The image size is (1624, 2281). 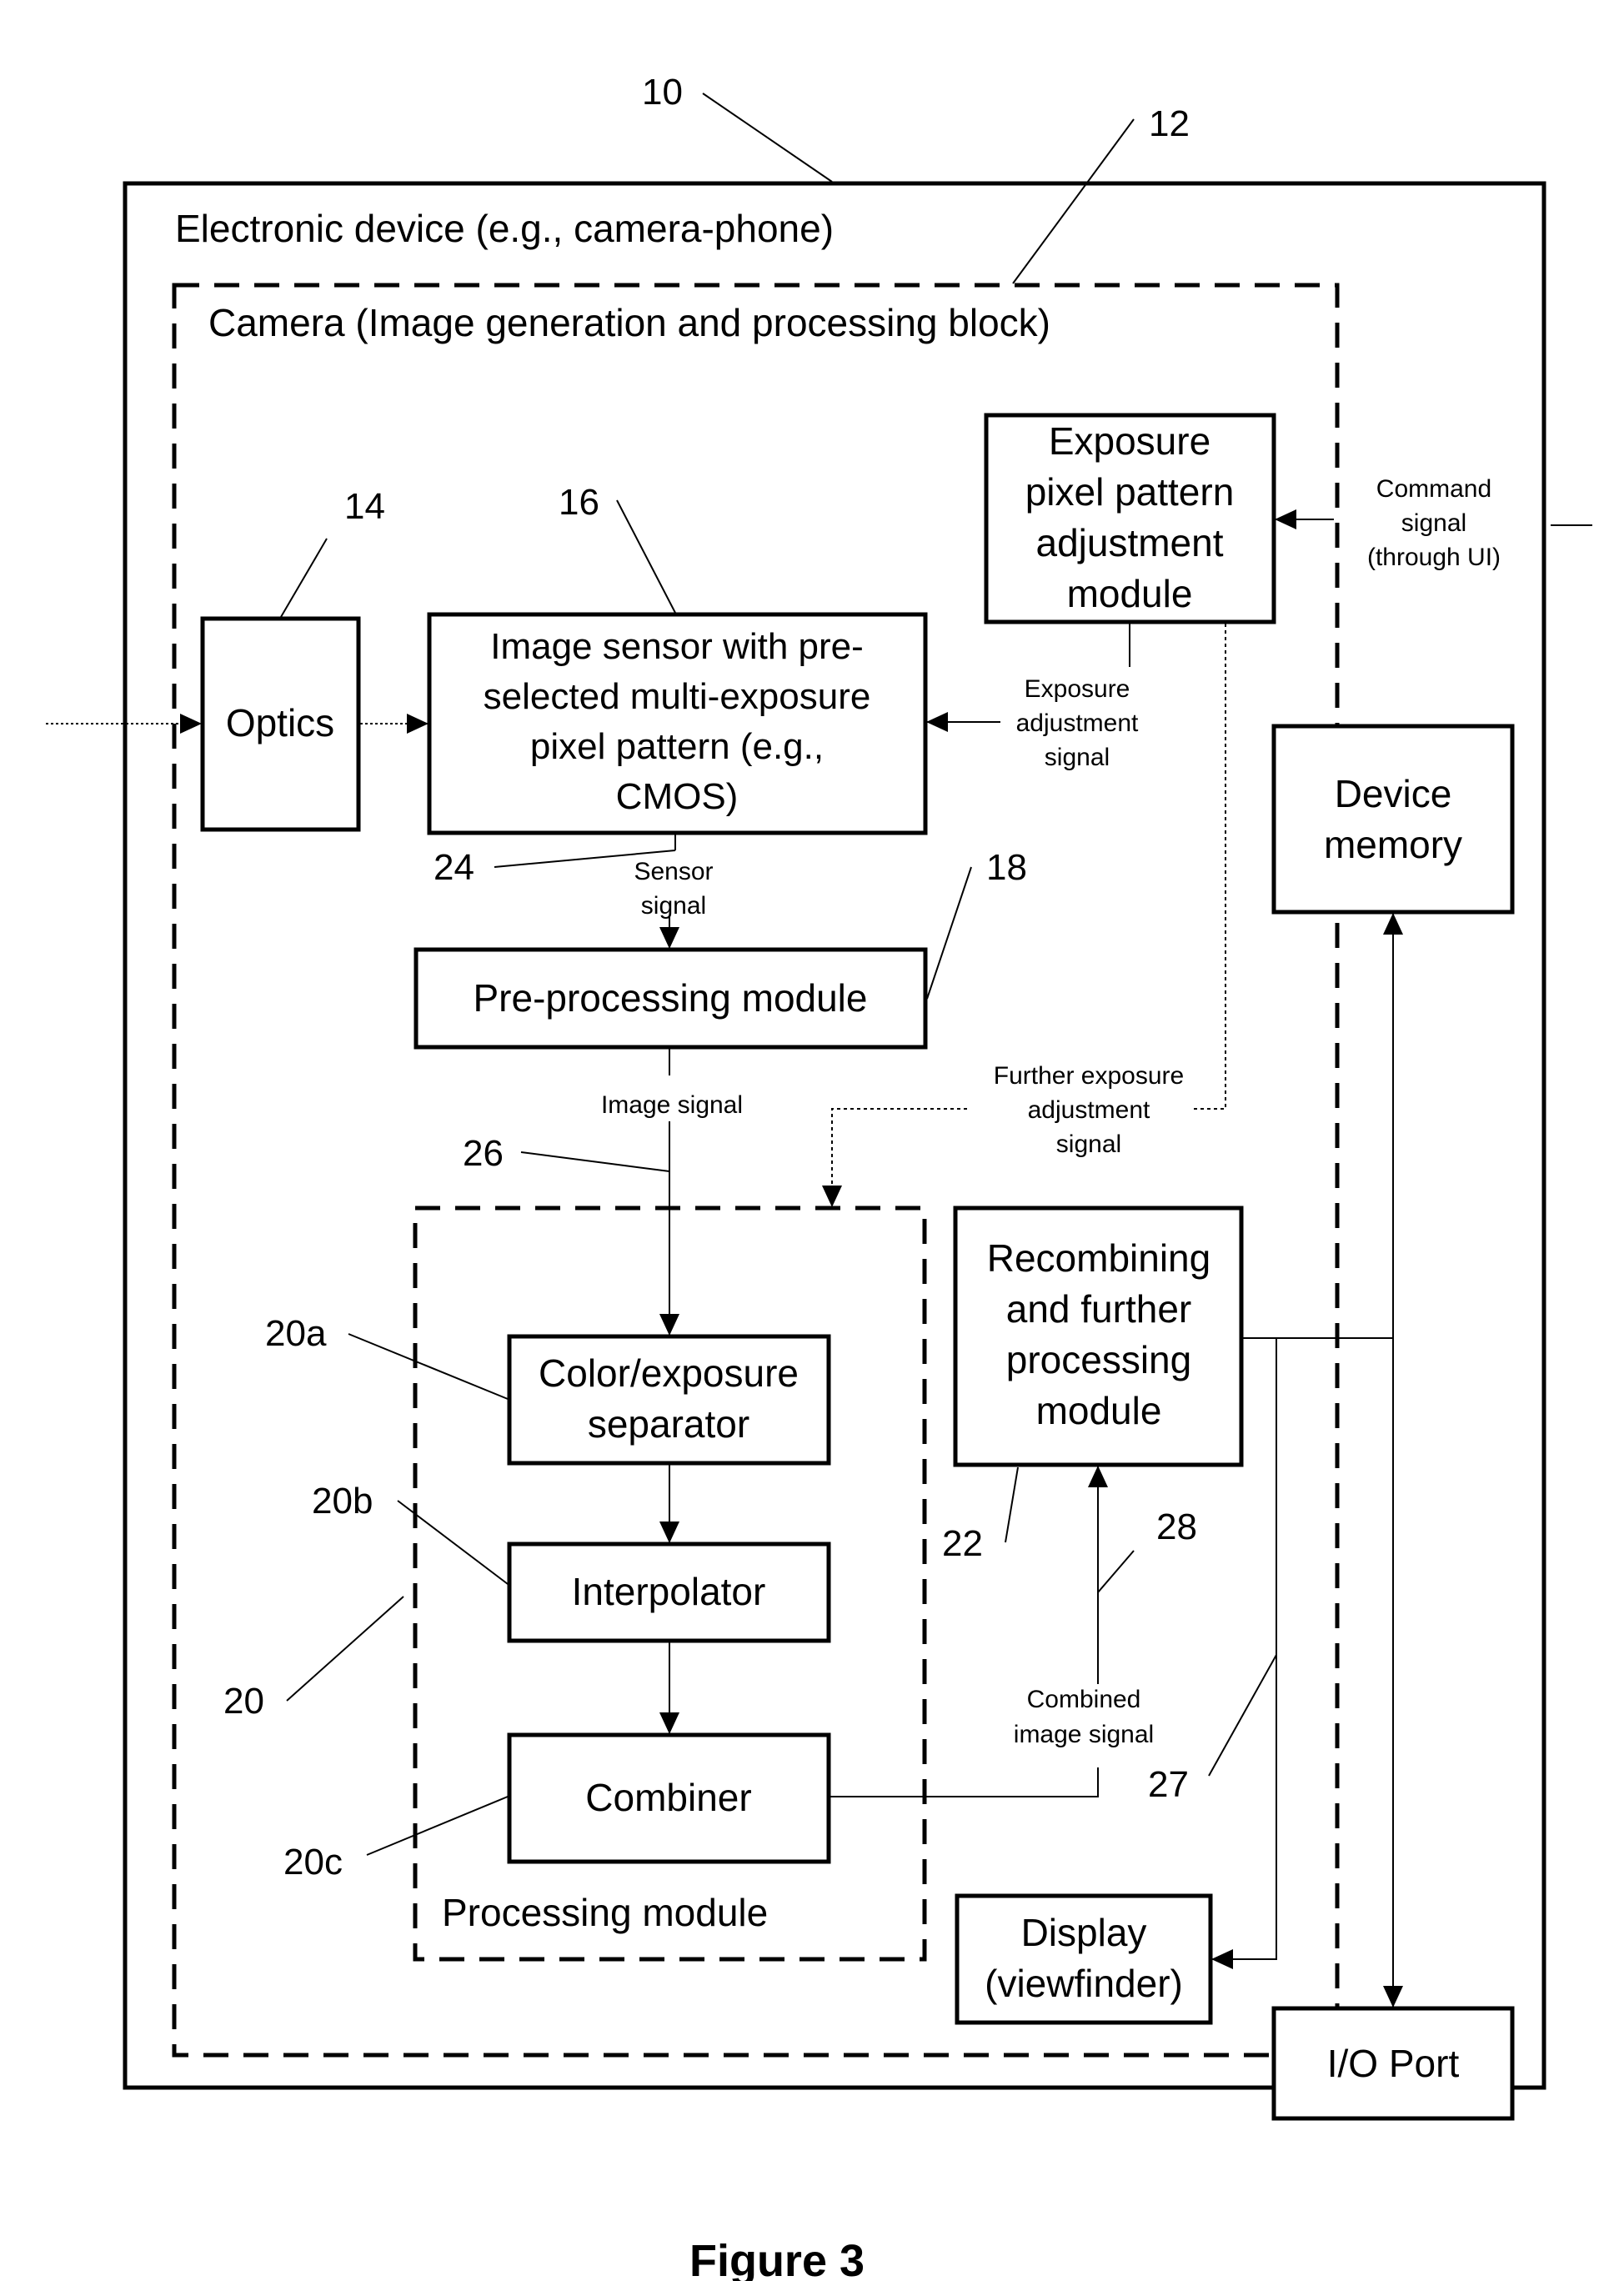 I want to click on svg-text: separator, so click(x=668, y=1424).